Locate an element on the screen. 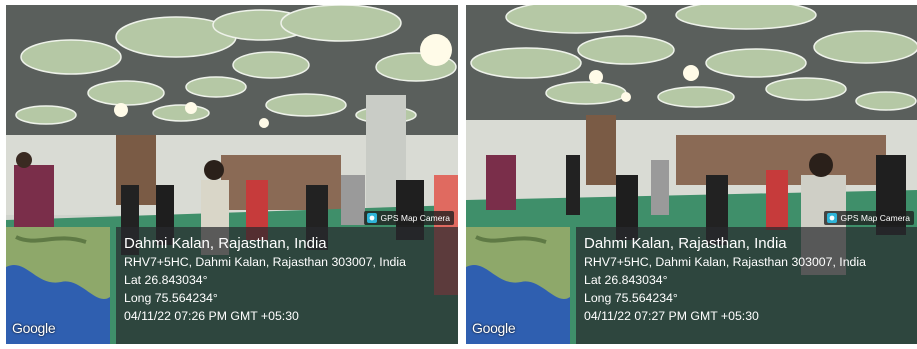 The height and width of the screenshot is (349, 917). timestamp: 04/11/22 07:27 PM GMT +05:30 is located at coordinates (671, 316).